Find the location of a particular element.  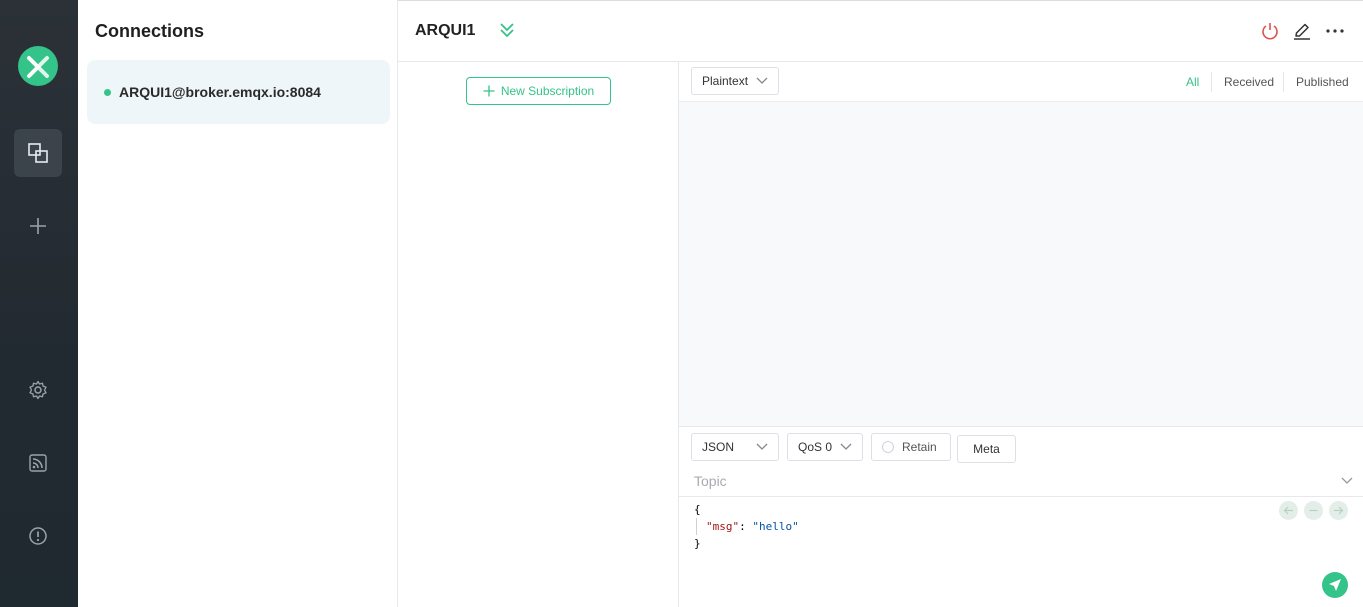

more-options-icon is located at coordinates (1335, 31).